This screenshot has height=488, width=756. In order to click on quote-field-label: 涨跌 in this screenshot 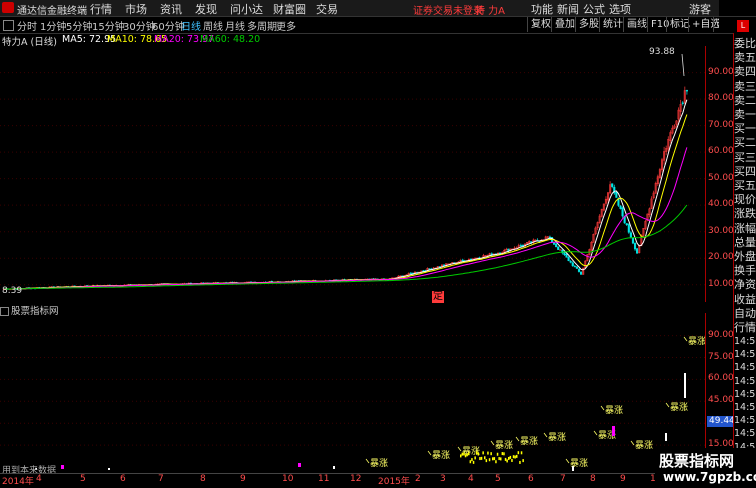, I will do `click(745, 214)`.